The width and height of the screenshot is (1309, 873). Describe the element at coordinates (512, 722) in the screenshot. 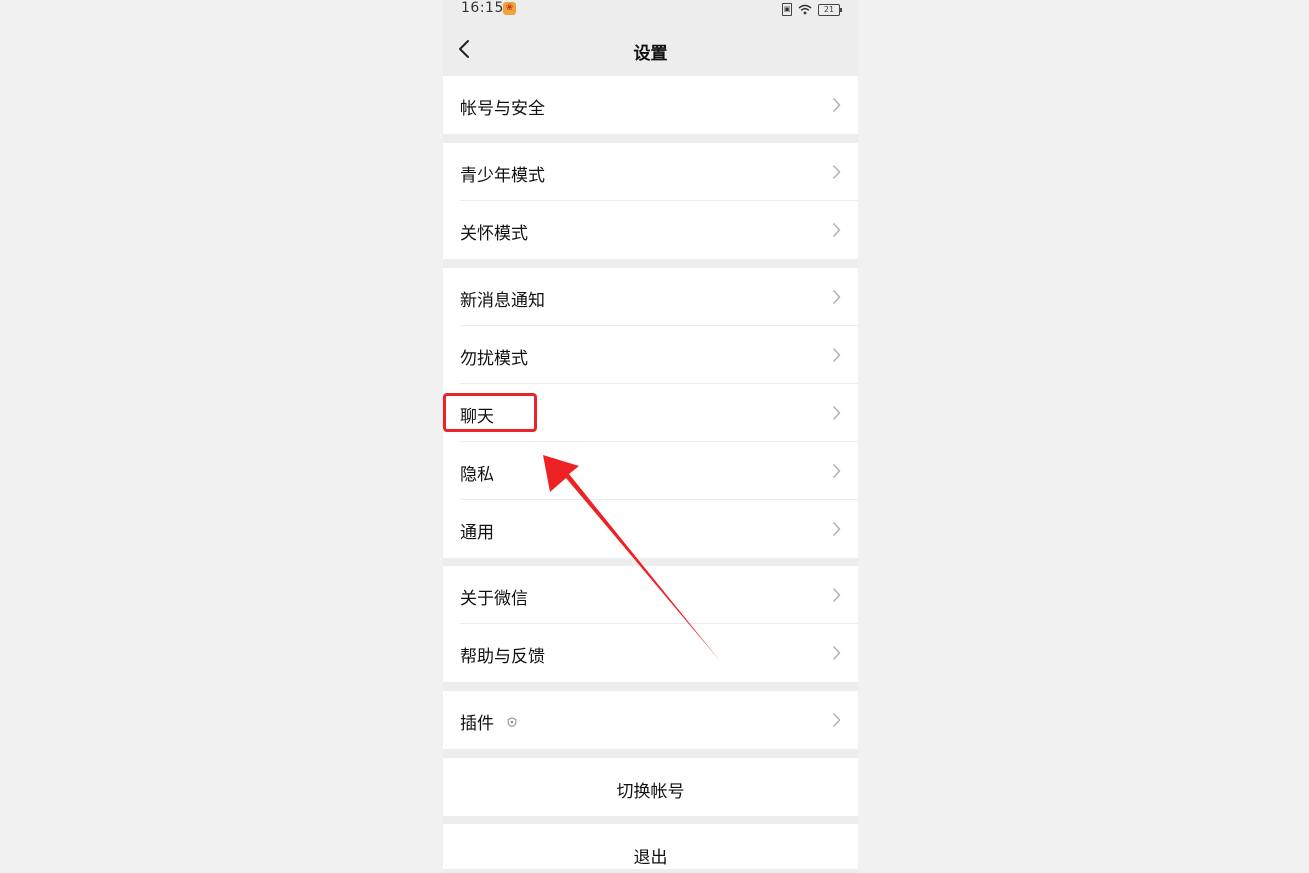

I see `plugin-icon` at that location.